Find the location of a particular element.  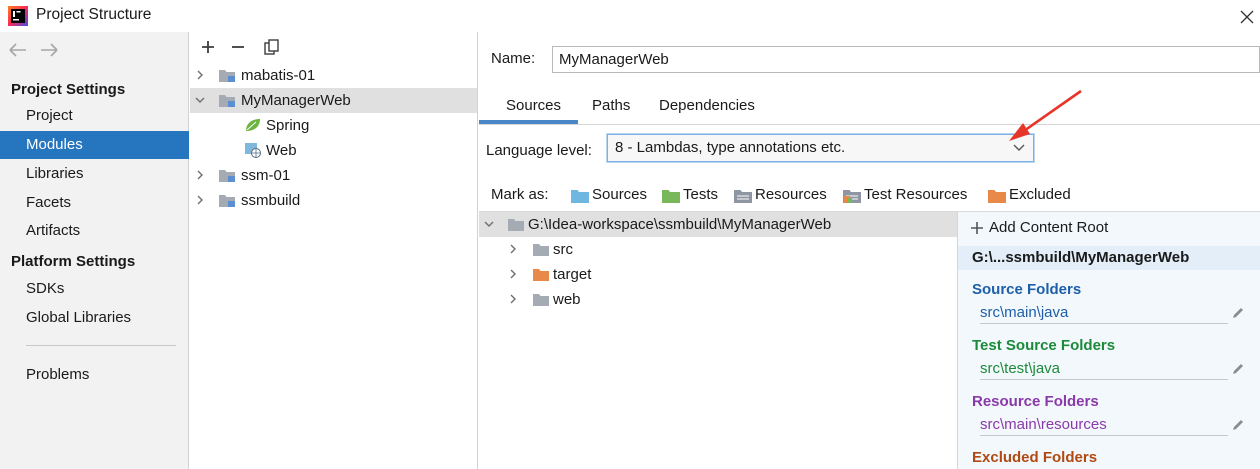

add-content-root-label: Add Content Root is located at coordinates (1049, 227).